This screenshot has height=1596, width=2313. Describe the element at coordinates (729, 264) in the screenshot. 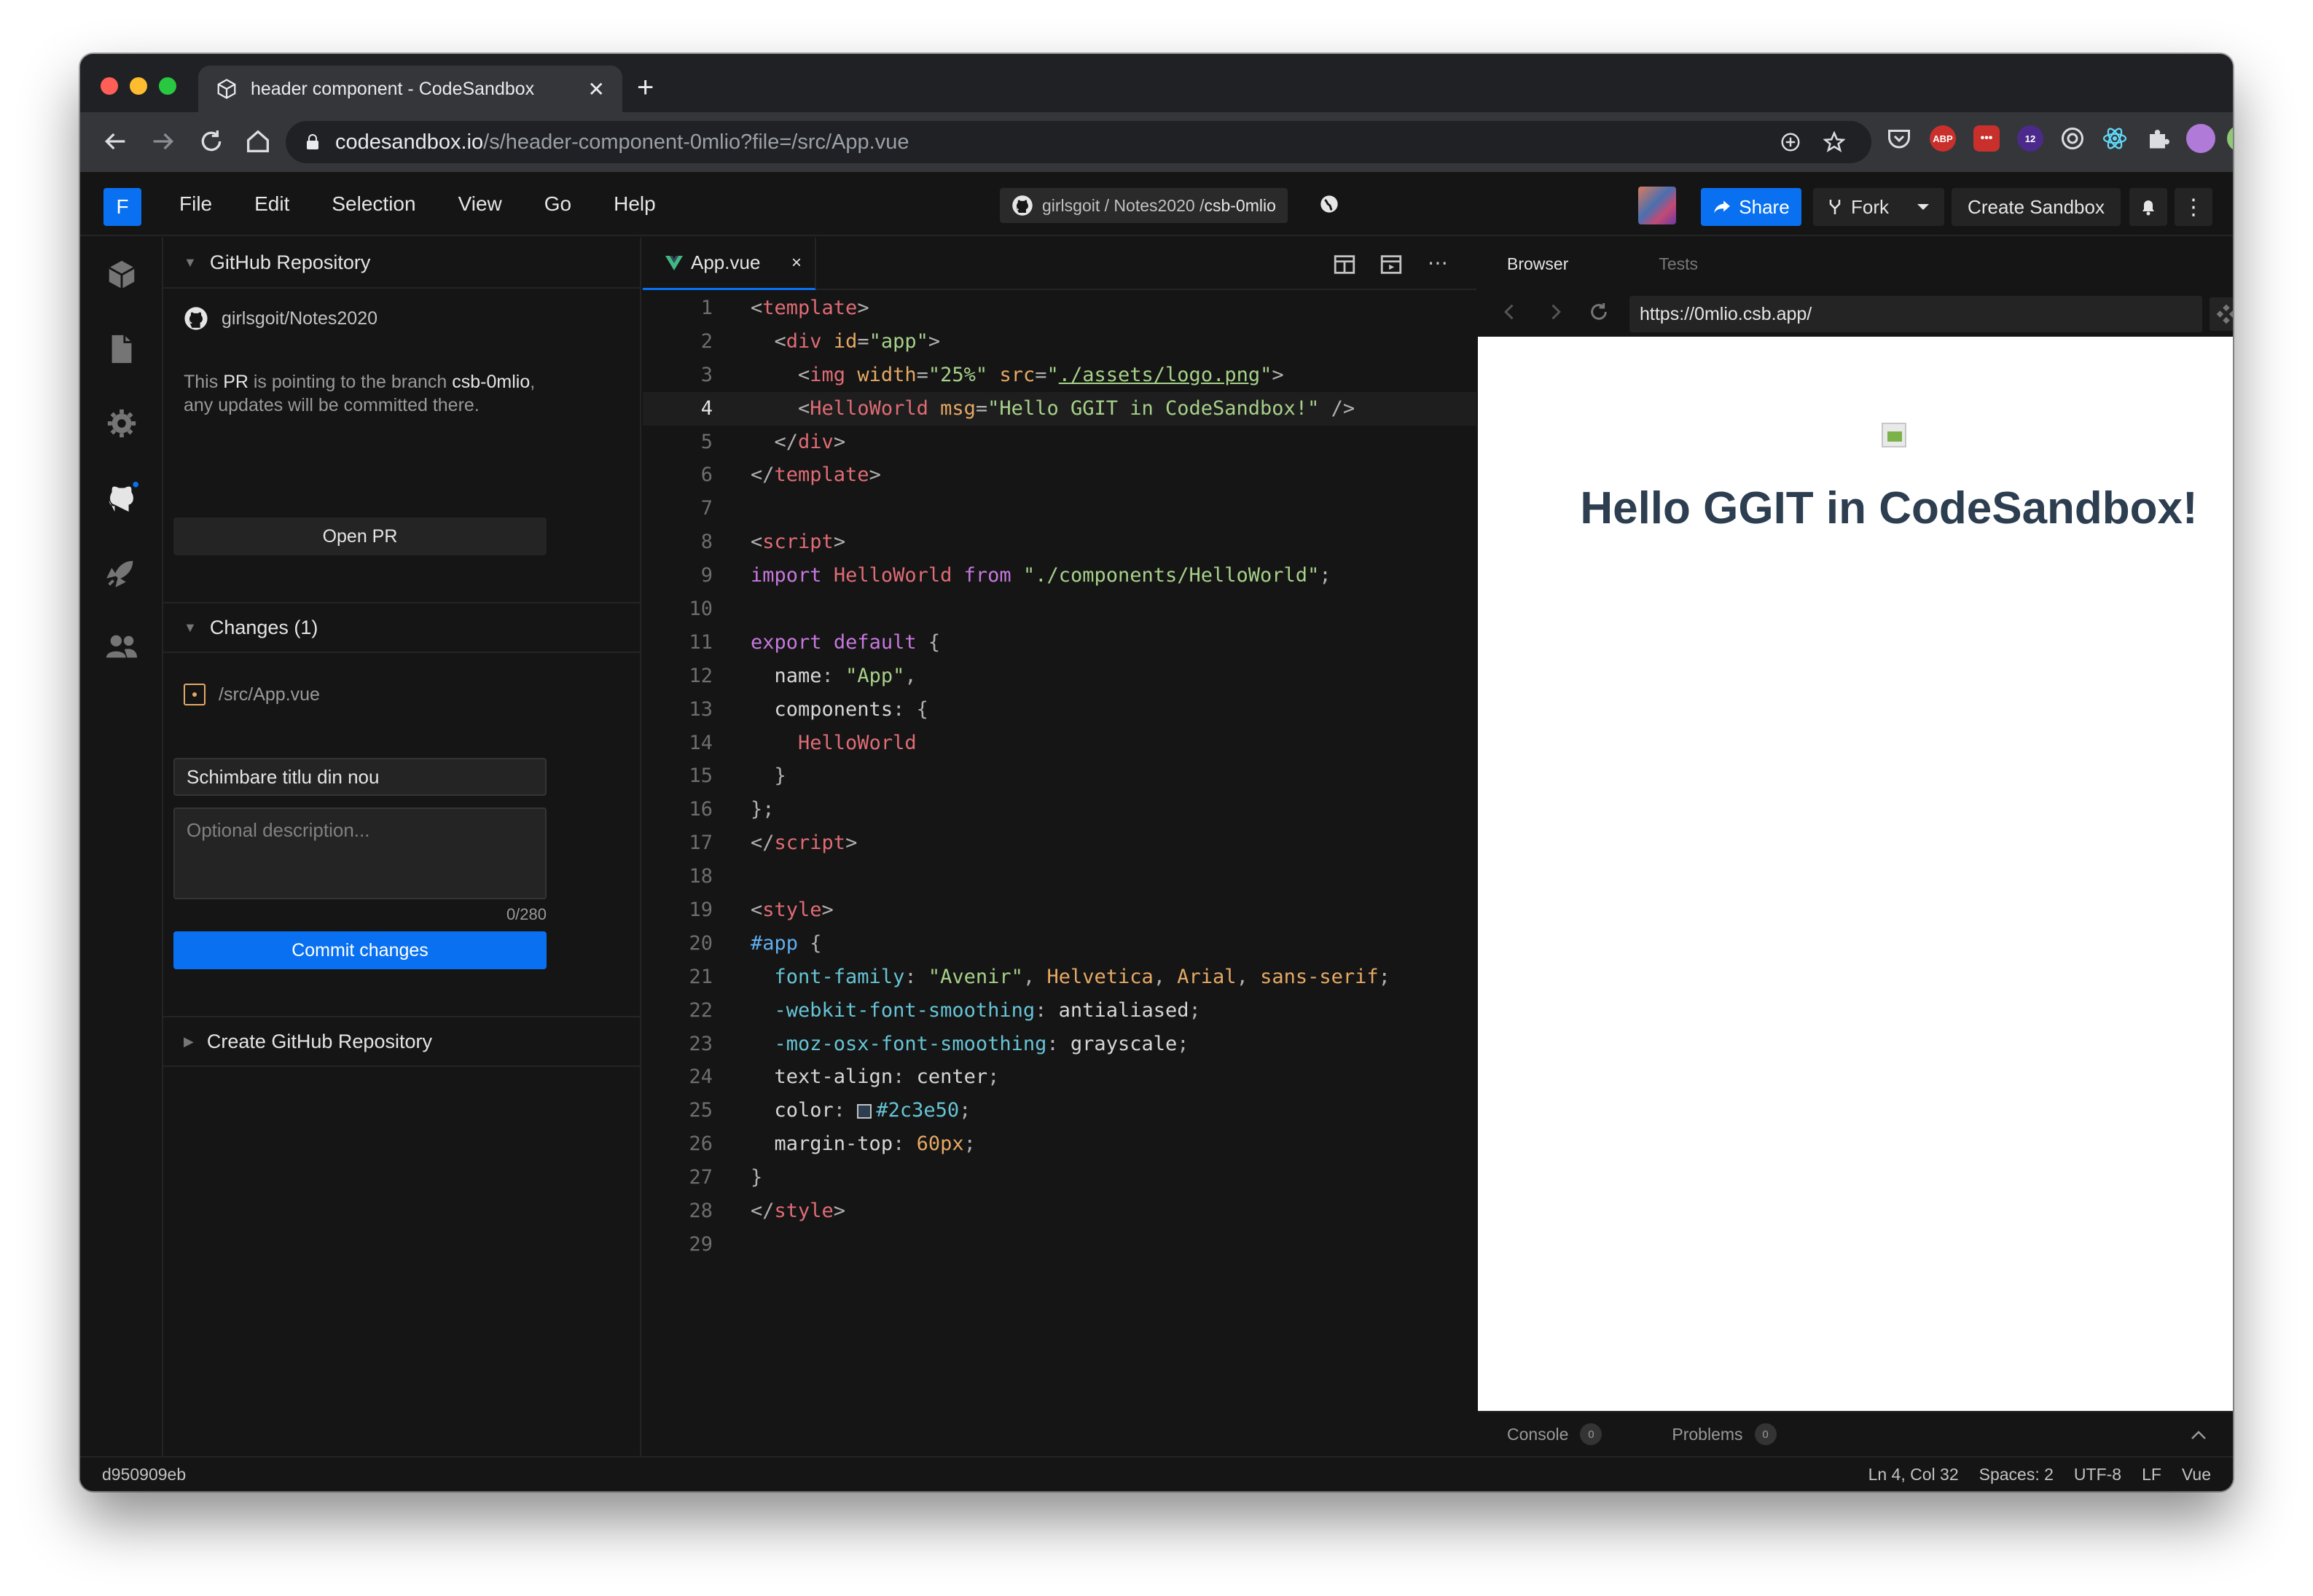

I see `editor-tab-app-vue: App.vue ×` at that location.